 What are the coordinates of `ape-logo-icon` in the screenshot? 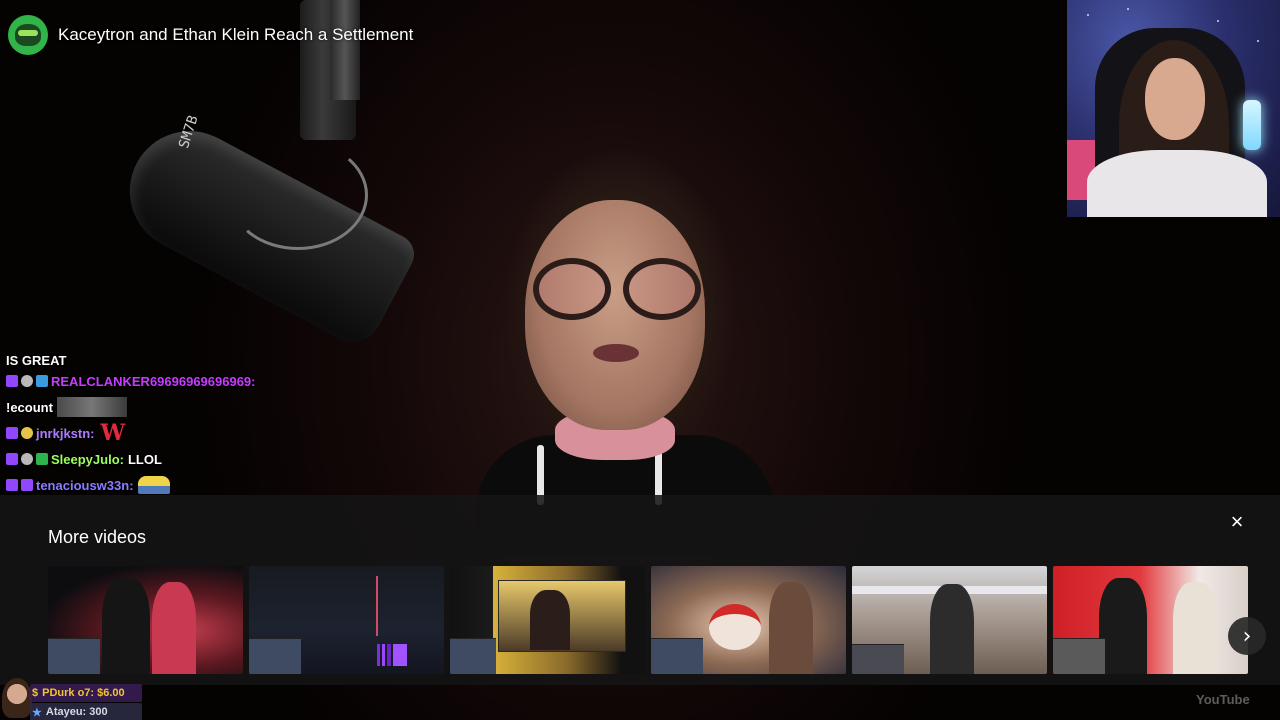 It's located at (28, 35).